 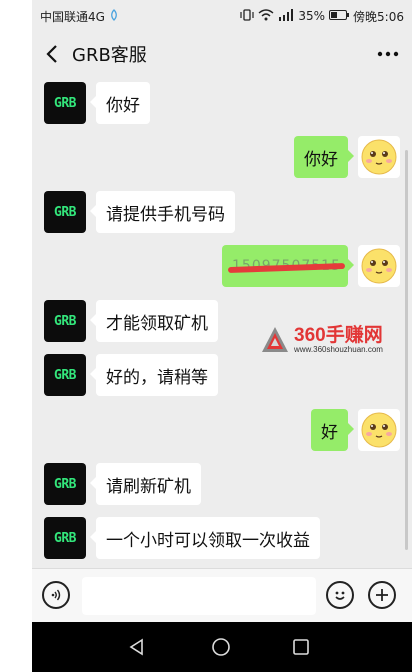 I want to click on message-bubble: 才能领取矿机, so click(x=154, y=321).